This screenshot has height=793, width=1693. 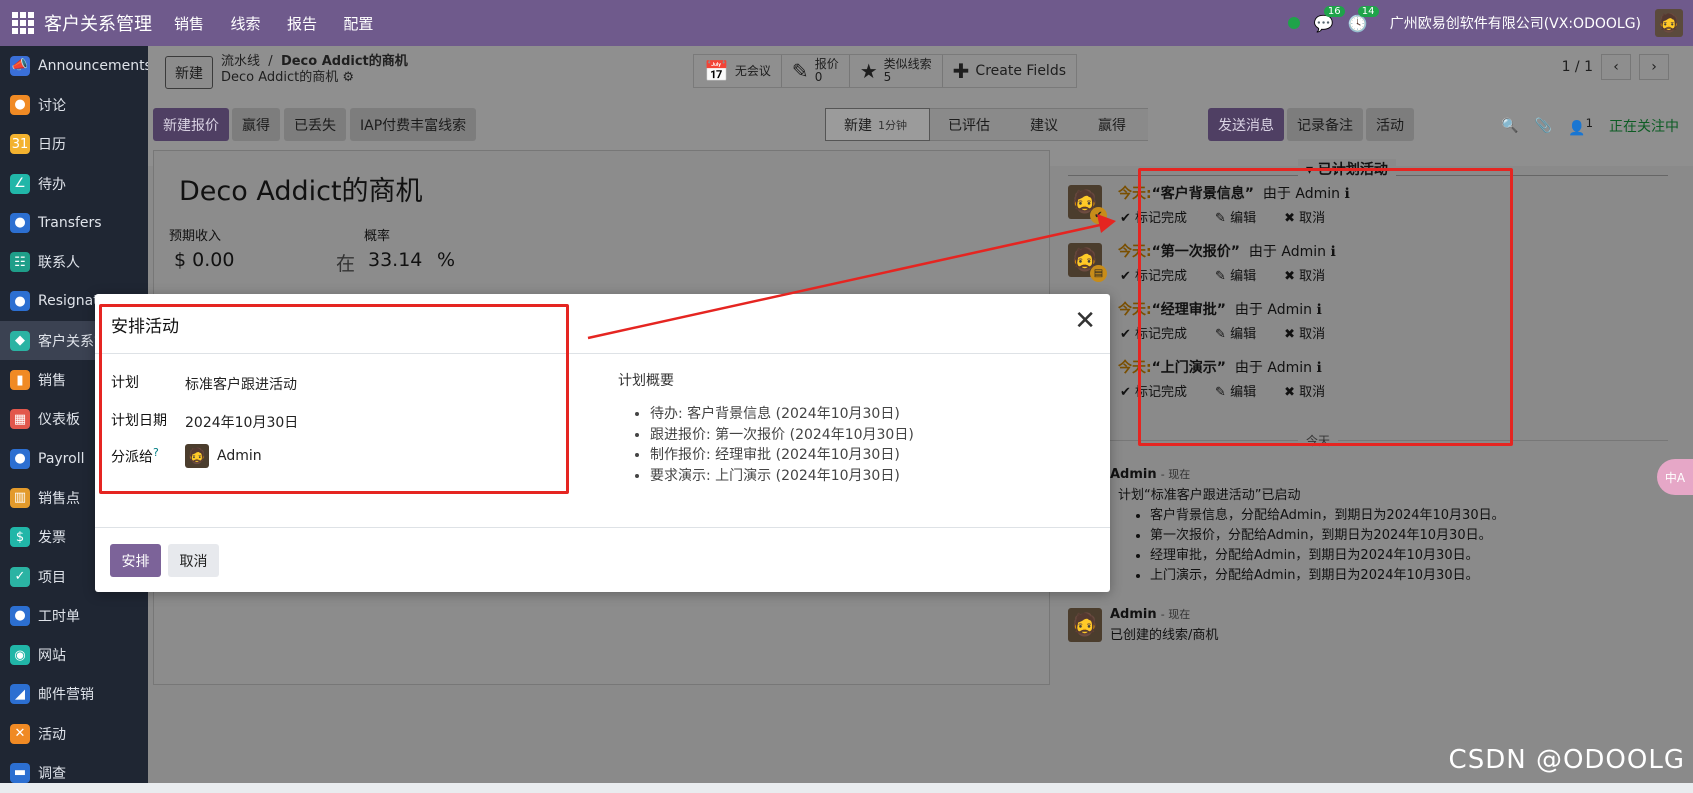 What do you see at coordinates (851, 277) in the screenshot?
I see `annotation-arrow` at bounding box center [851, 277].